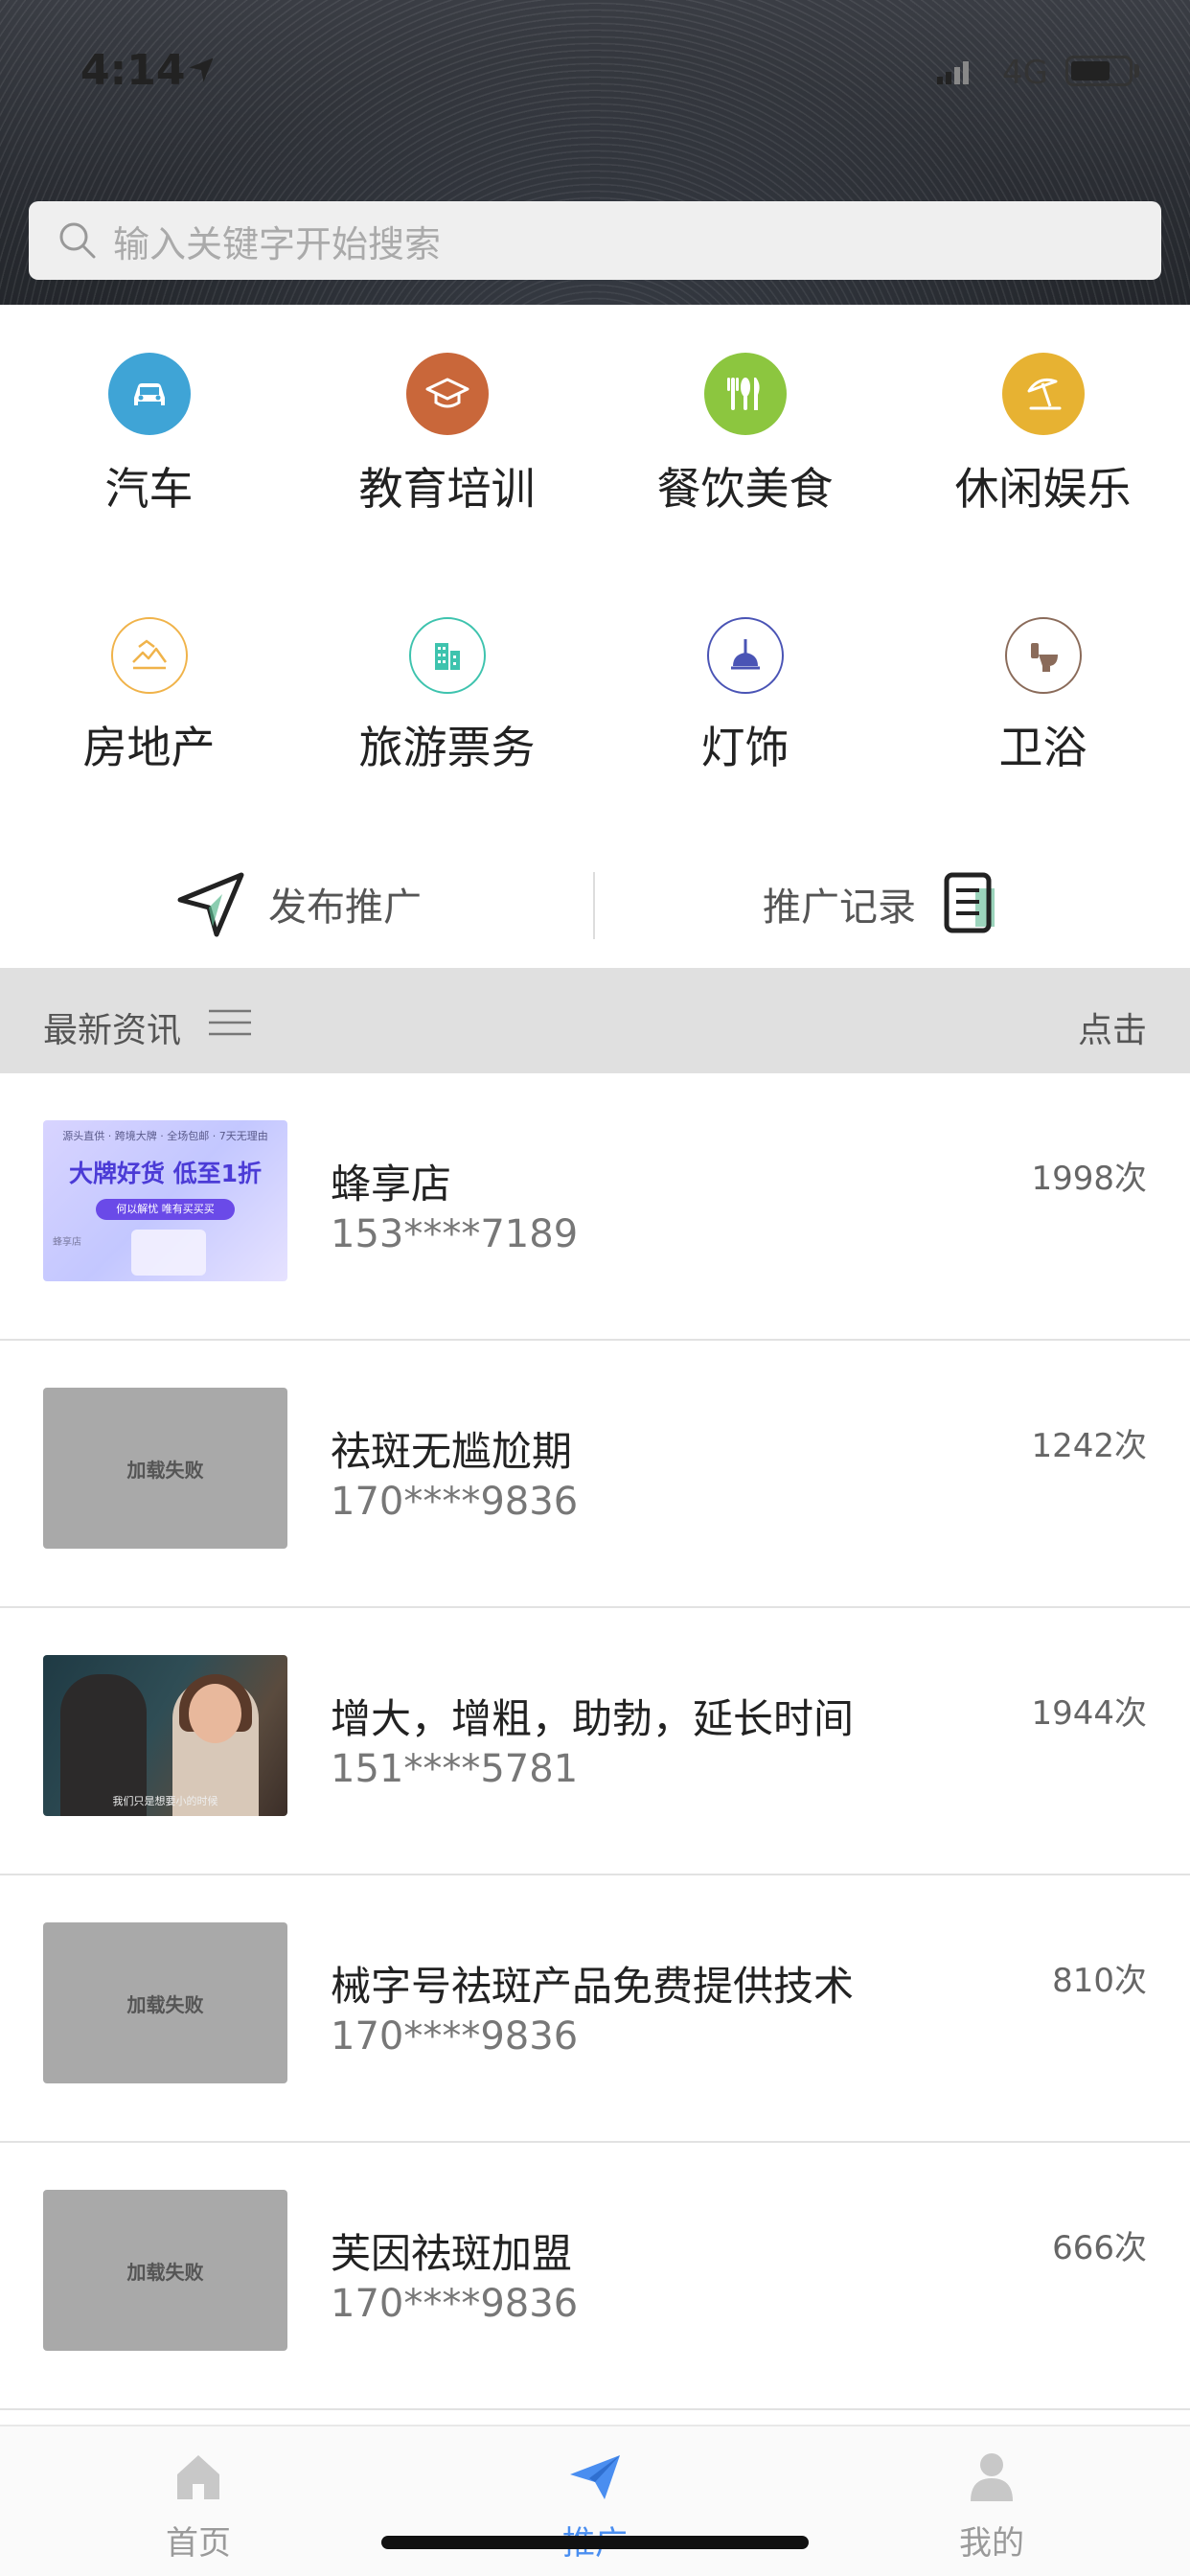  Describe the element at coordinates (345, 908) in the screenshot. I see `publish-label: 发布推广` at that location.